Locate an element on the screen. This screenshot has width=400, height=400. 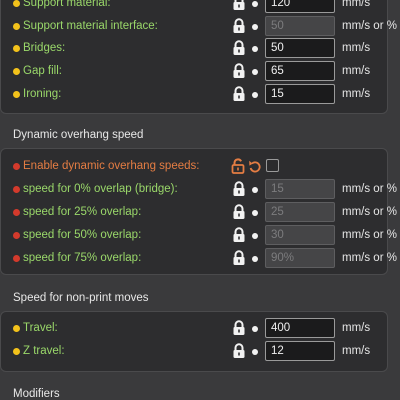
setting-label: Ironing: is located at coordinates (42, 94).